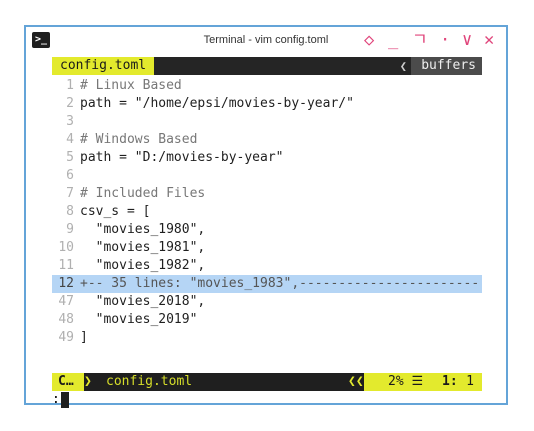 The image size is (534, 431). I want to click on line-number: 2, so click(70, 103).